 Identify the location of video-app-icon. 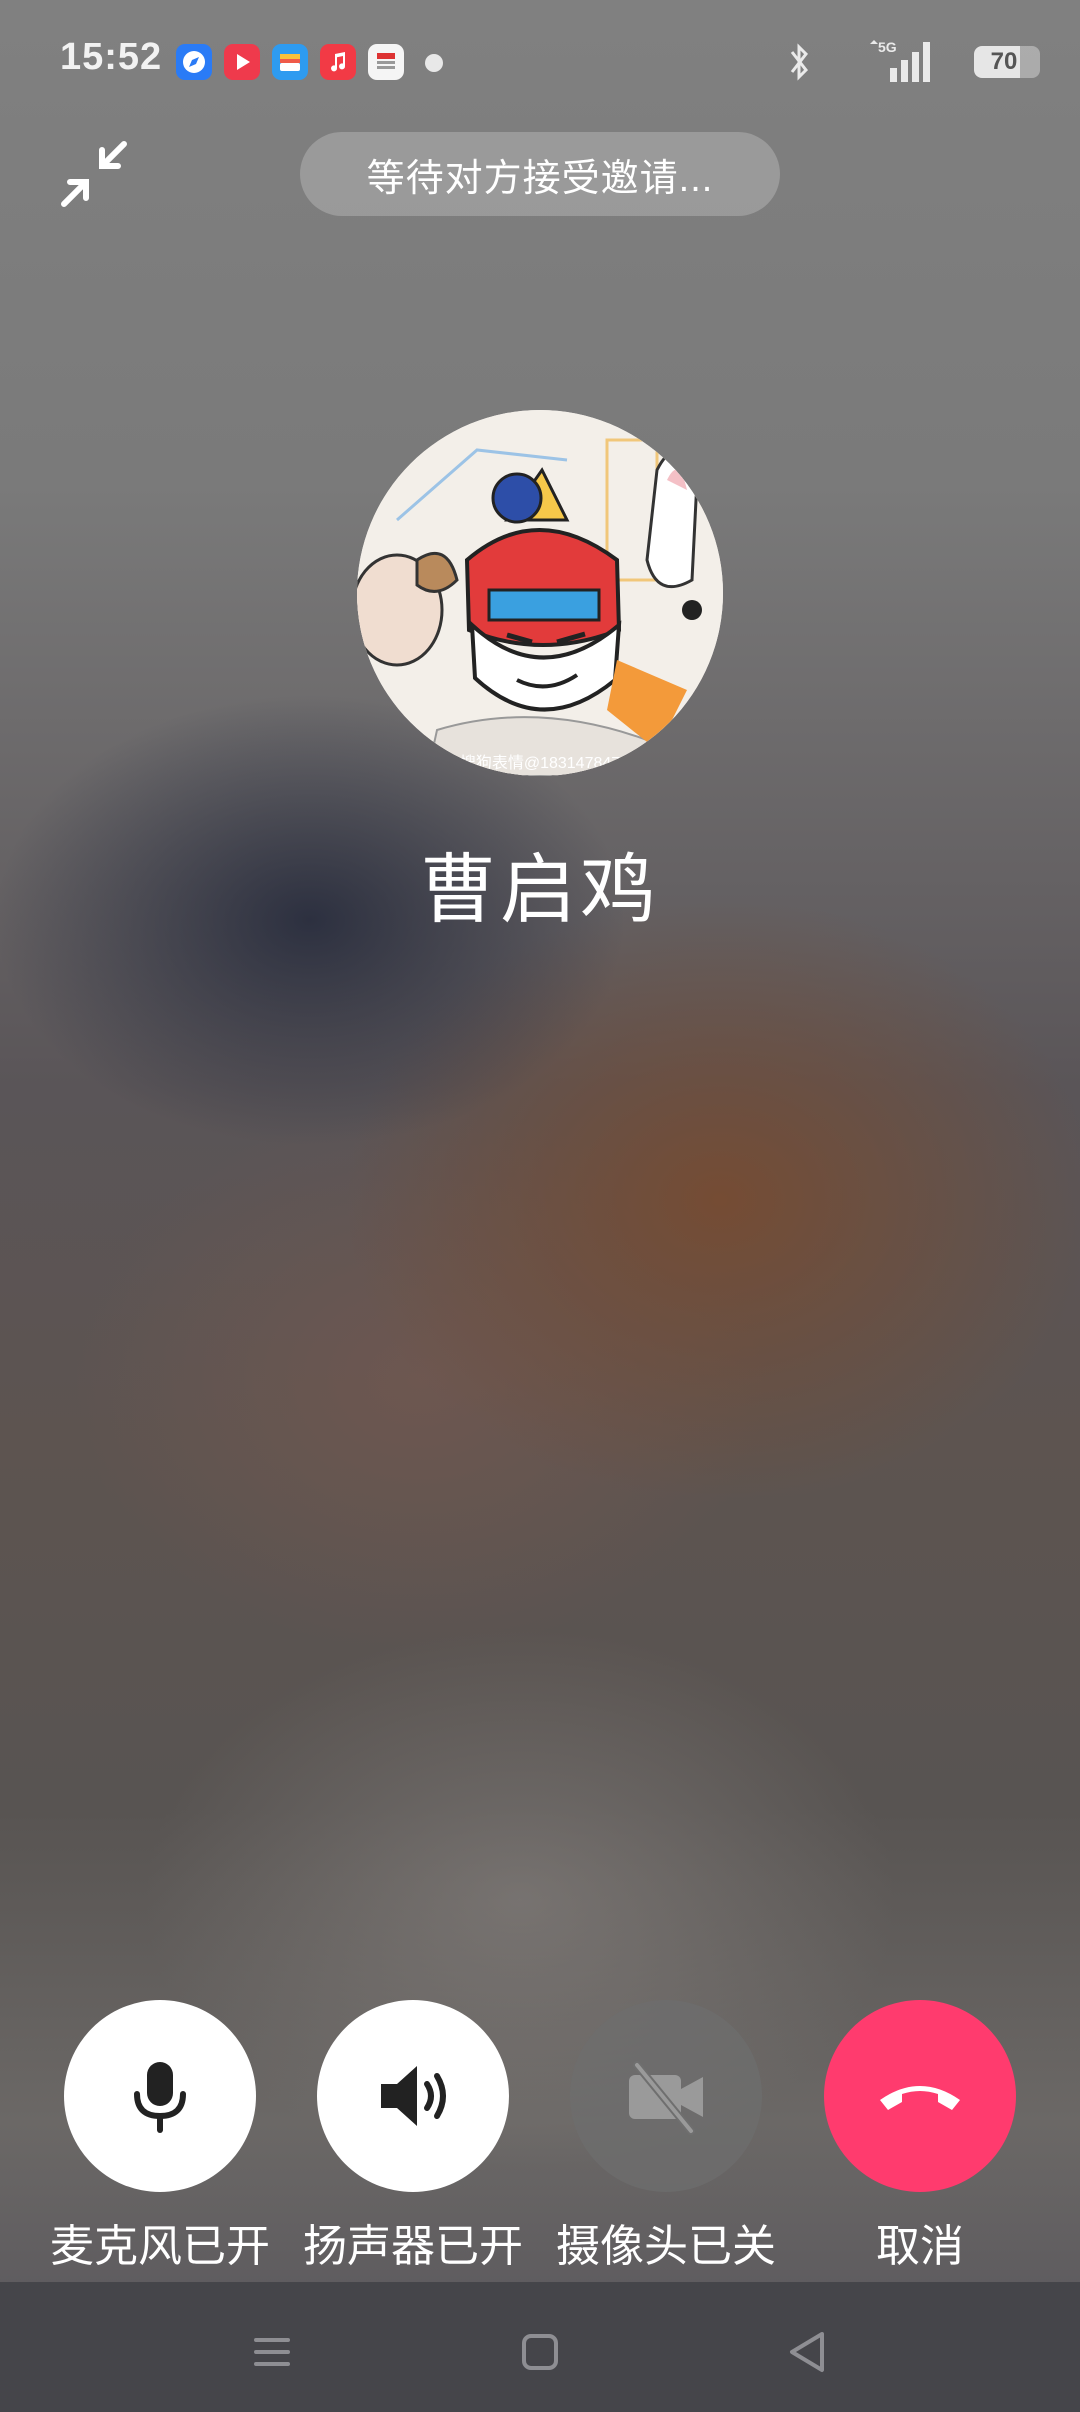
(242, 62).